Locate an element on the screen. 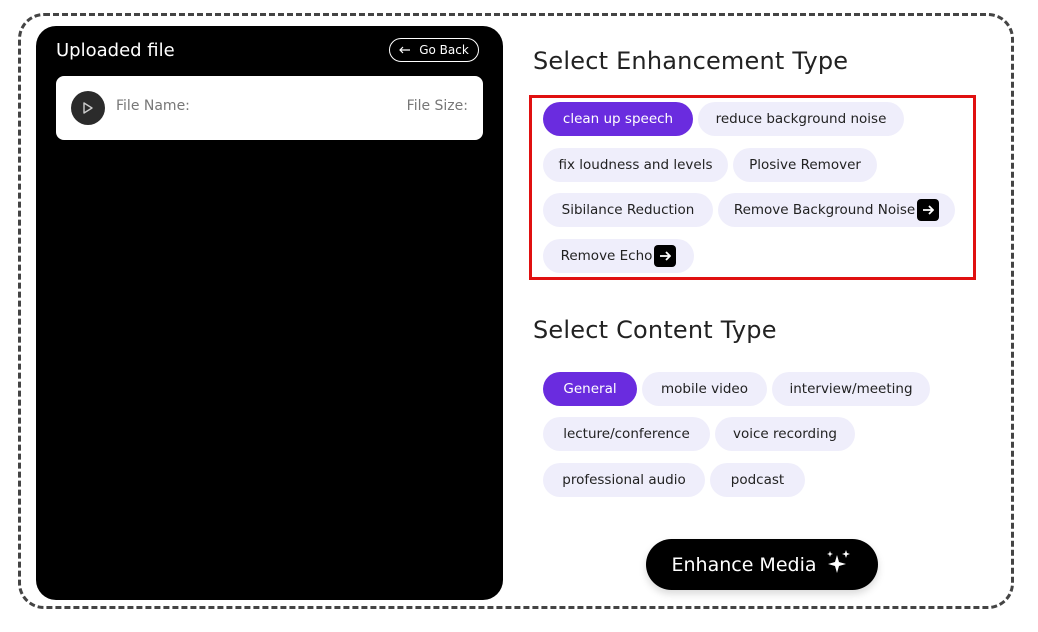 This screenshot has height=632, width=1038. chip-label: interview/meeting is located at coordinates (851, 389).